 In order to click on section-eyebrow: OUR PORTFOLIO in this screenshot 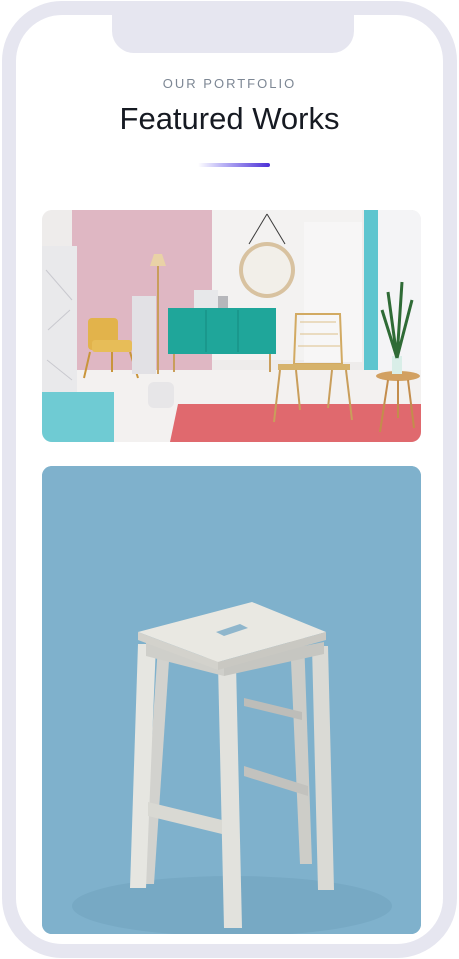, I will do `click(229, 83)`.